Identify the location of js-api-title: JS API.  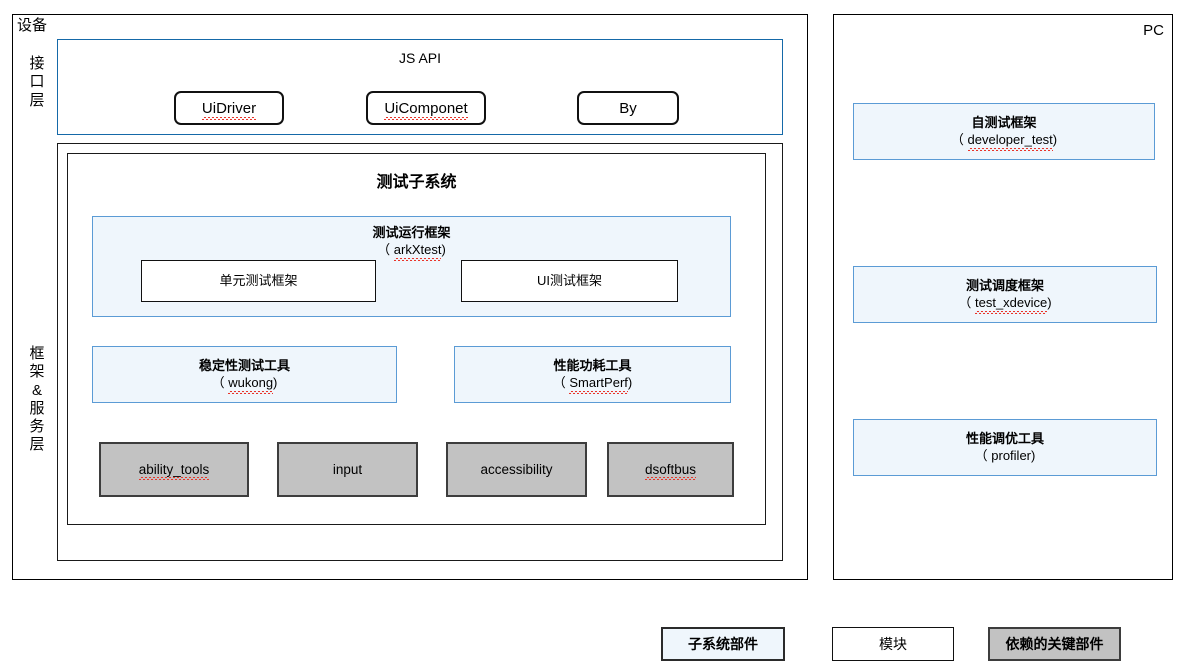
(420, 58).